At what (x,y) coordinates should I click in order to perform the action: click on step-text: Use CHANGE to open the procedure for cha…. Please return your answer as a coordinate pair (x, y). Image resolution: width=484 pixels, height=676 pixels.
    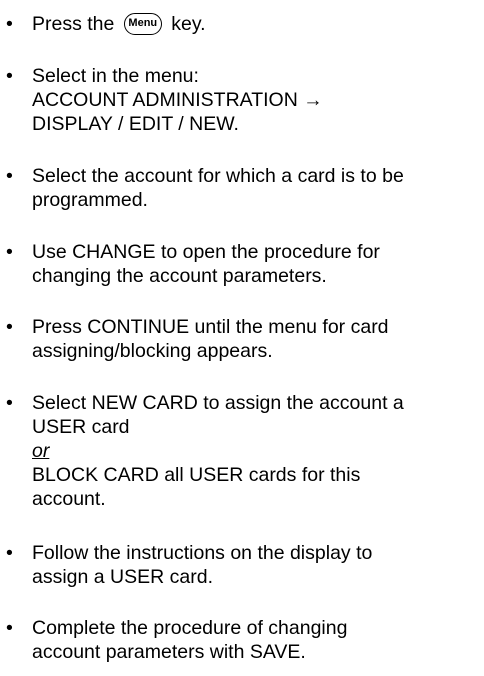
    Looking at the image, I should click on (257, 264).